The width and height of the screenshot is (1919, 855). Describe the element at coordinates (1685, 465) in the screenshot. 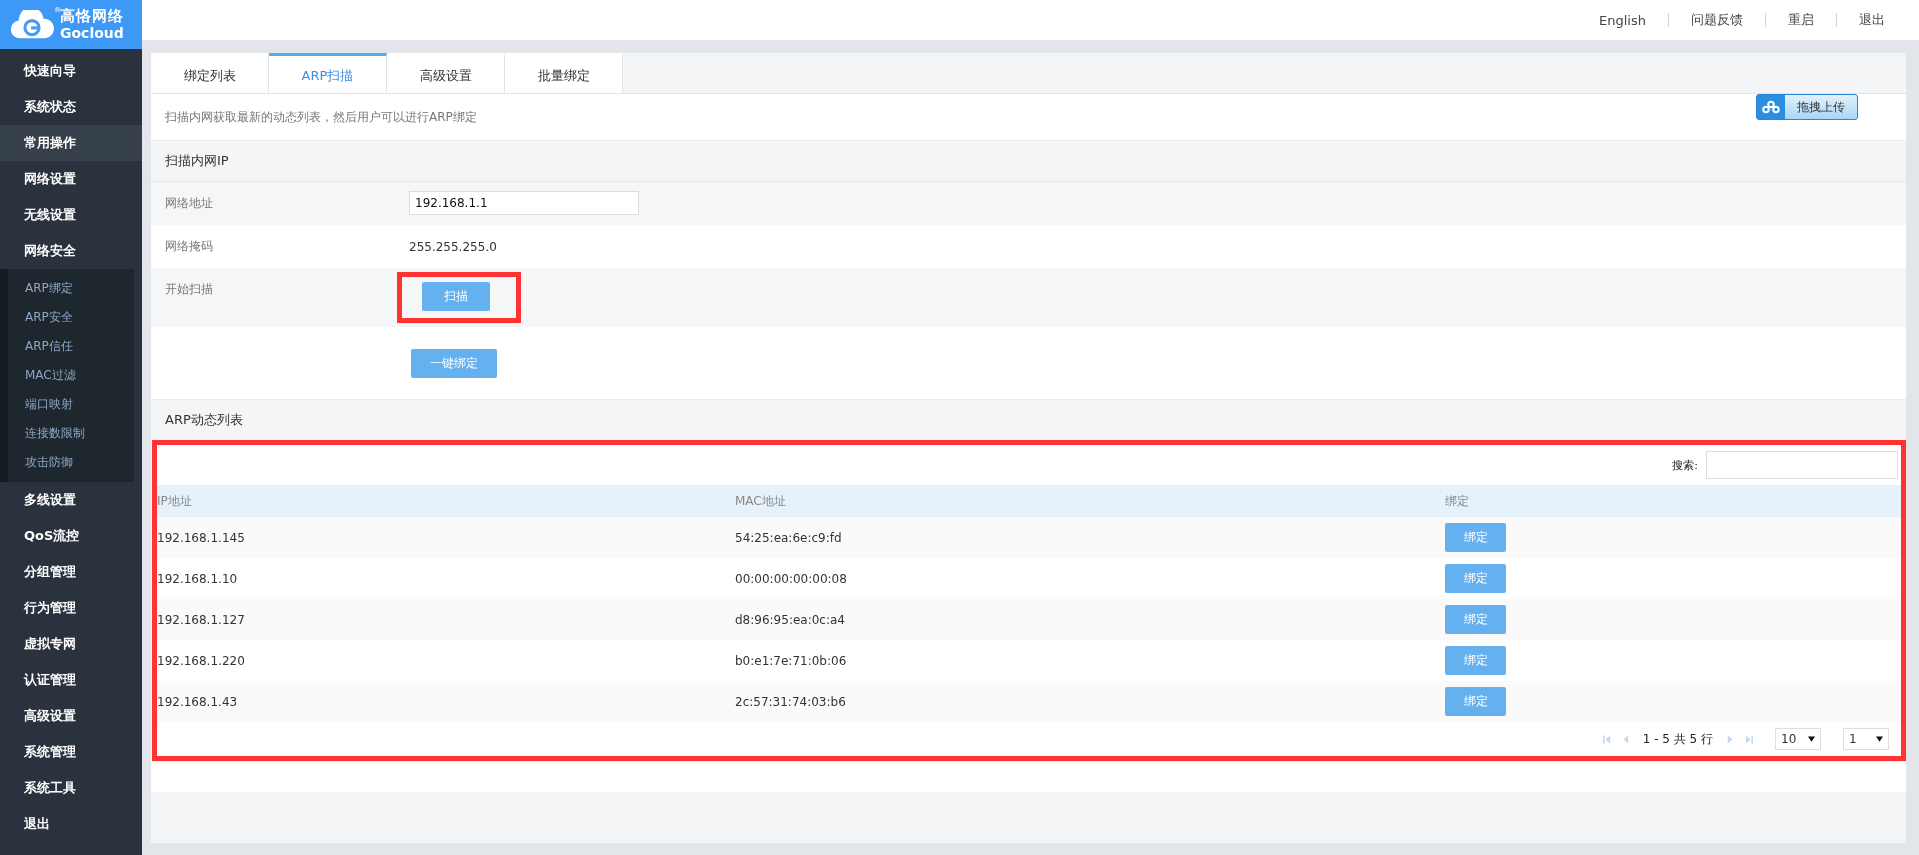

I see `search-label: 搜索:` at that location.